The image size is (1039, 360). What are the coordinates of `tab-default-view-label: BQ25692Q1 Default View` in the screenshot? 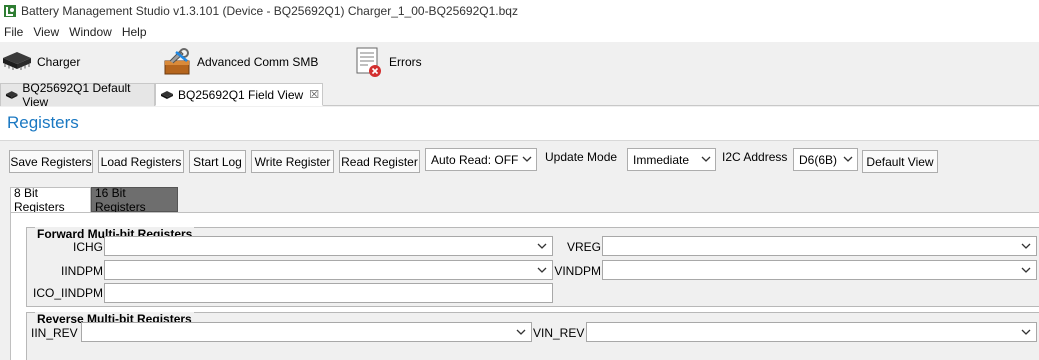 It's located at (76, 95).